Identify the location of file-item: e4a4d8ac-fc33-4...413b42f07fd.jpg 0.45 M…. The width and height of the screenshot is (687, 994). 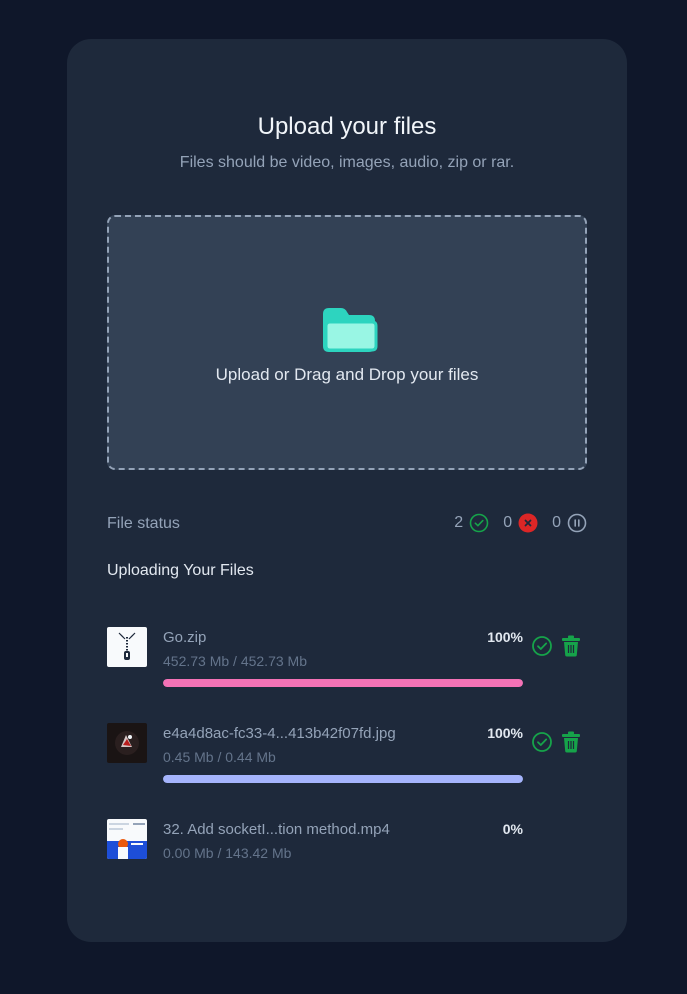
(347, 755).